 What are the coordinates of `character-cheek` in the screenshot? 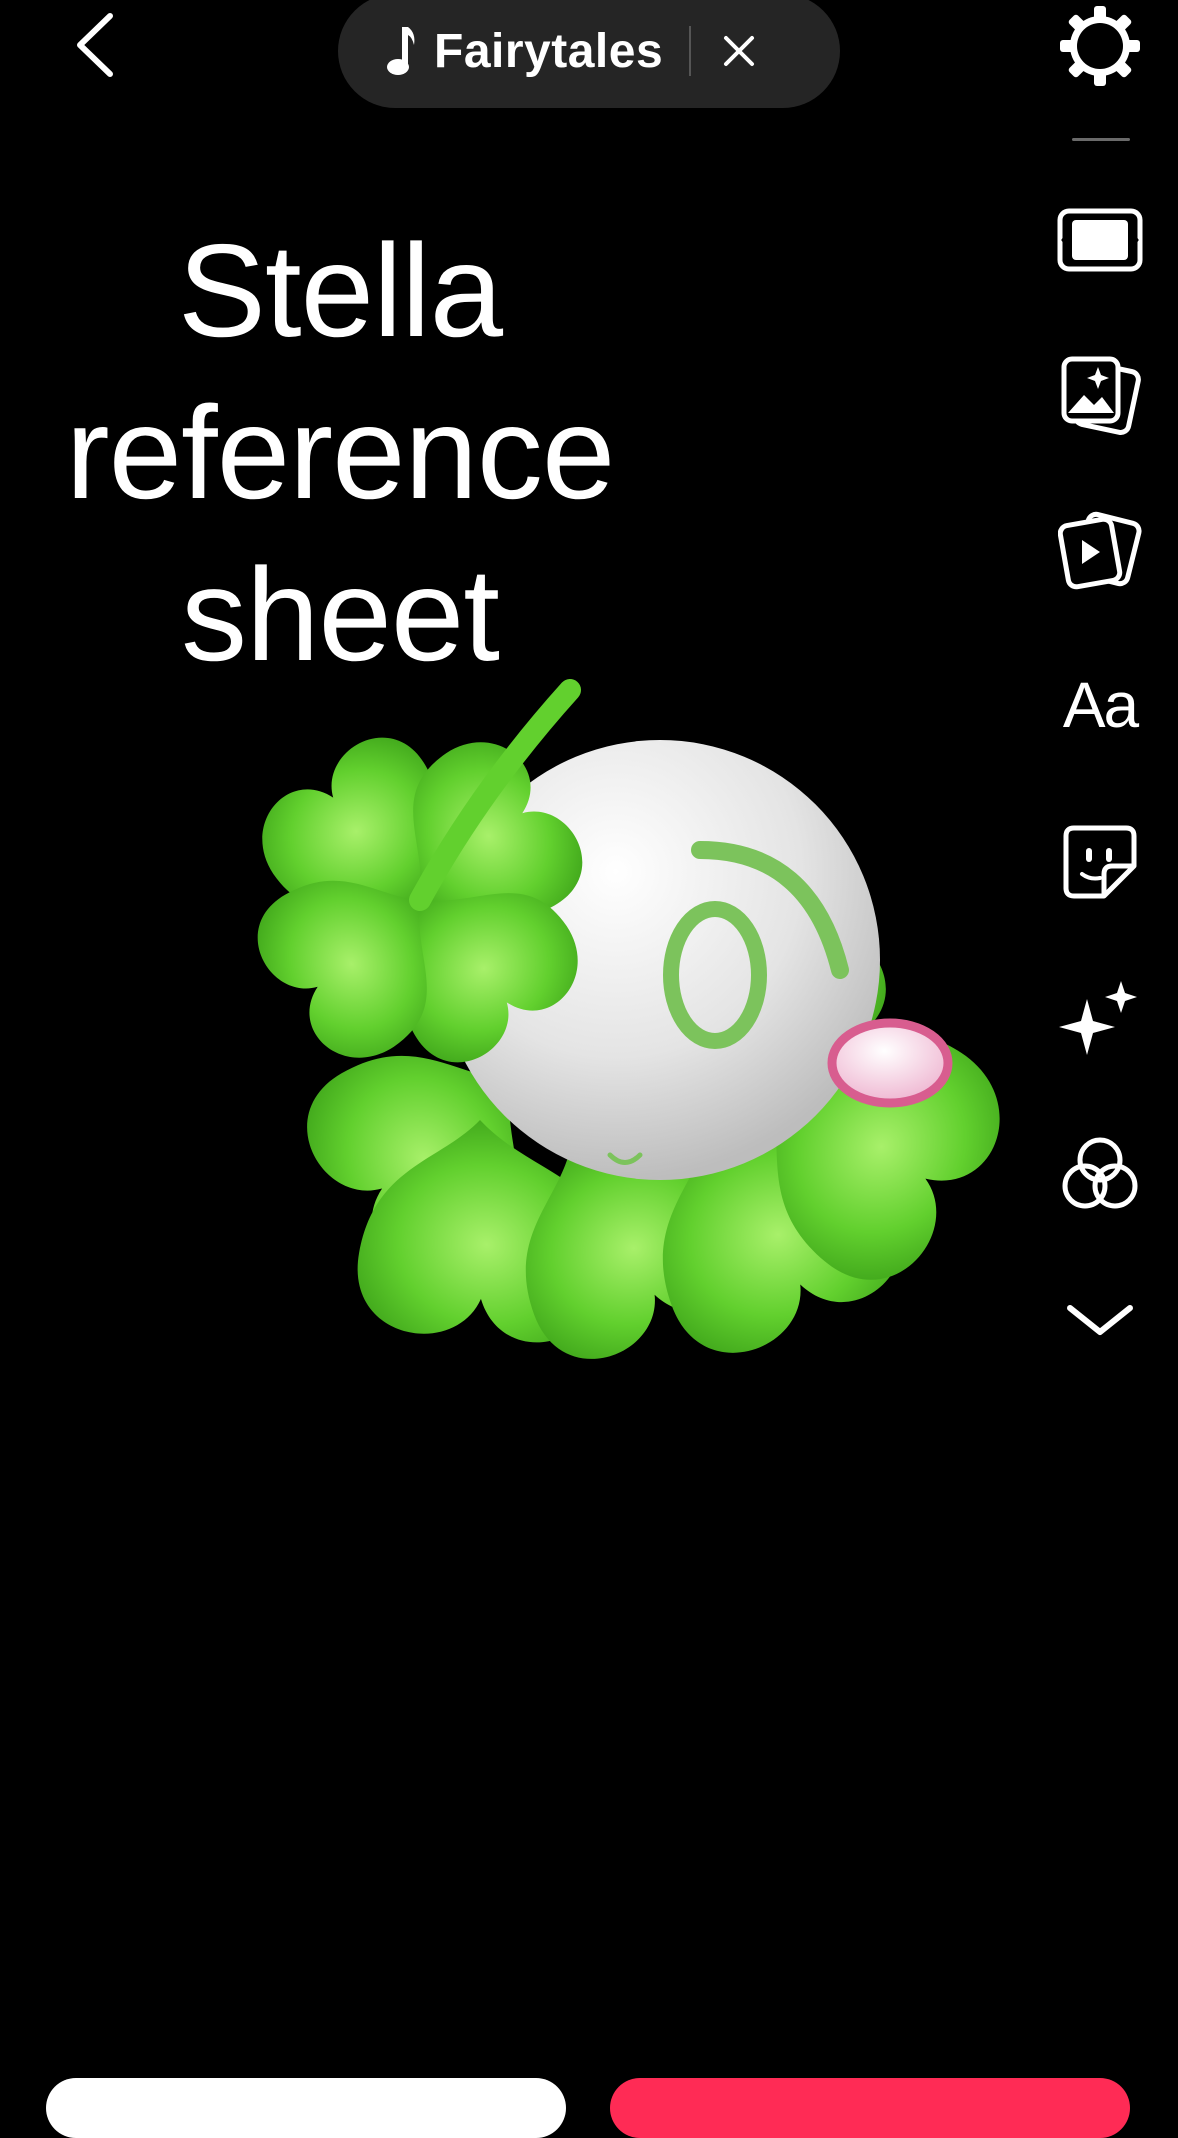 It's located at (890, 1063).